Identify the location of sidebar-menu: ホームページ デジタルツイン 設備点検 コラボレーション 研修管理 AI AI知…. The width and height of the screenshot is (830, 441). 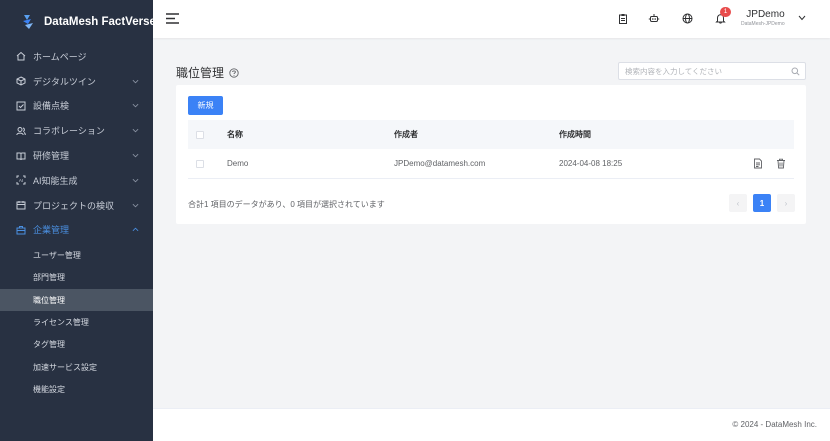
(76, 143).